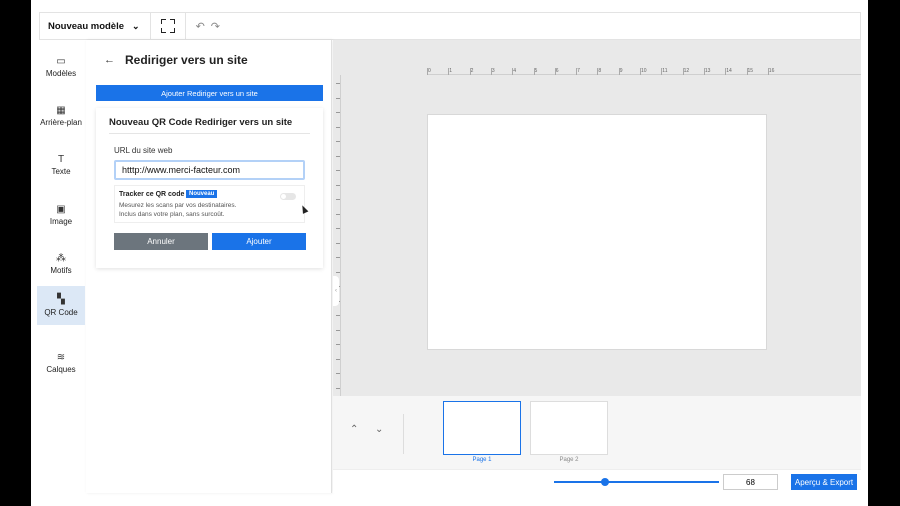 Image resolution: width=900 pixels, height=506 pixels. I want to click on preview-export-button: Aperçu & Export, so click(824, 482).